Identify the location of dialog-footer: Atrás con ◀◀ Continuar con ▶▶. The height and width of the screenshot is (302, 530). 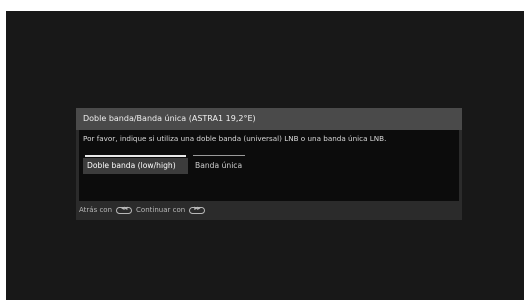
(144, 210).